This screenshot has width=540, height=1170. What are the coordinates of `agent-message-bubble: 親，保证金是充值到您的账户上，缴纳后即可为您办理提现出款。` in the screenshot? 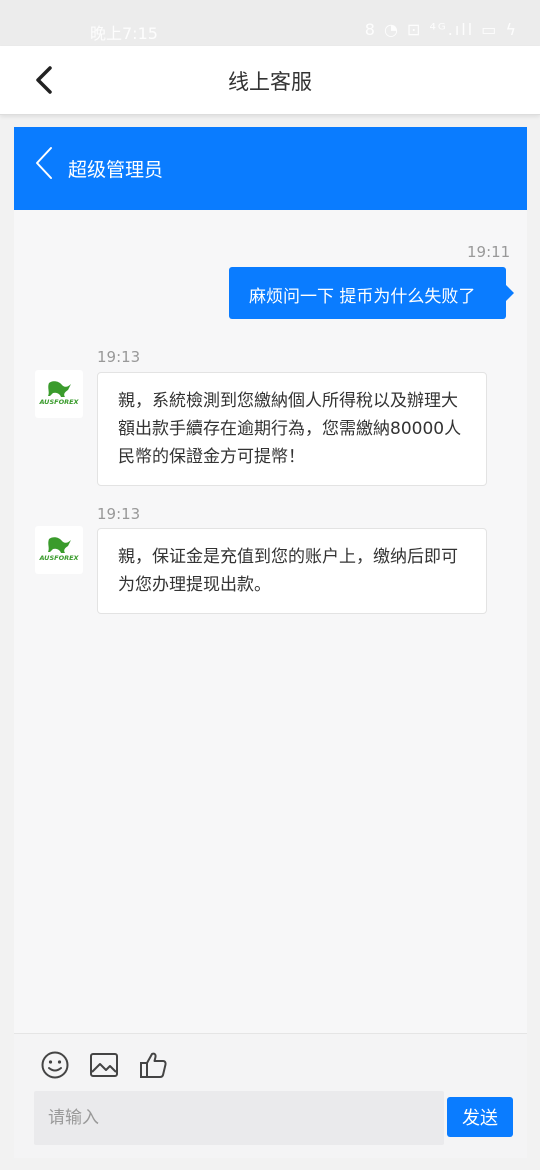 It's located at (292, 571).